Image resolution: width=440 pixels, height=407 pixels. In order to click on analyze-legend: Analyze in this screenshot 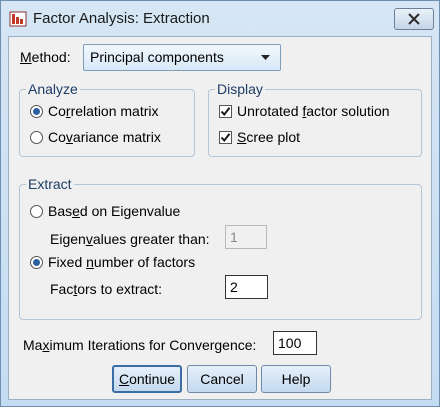, I will do `click(53, 89)`.